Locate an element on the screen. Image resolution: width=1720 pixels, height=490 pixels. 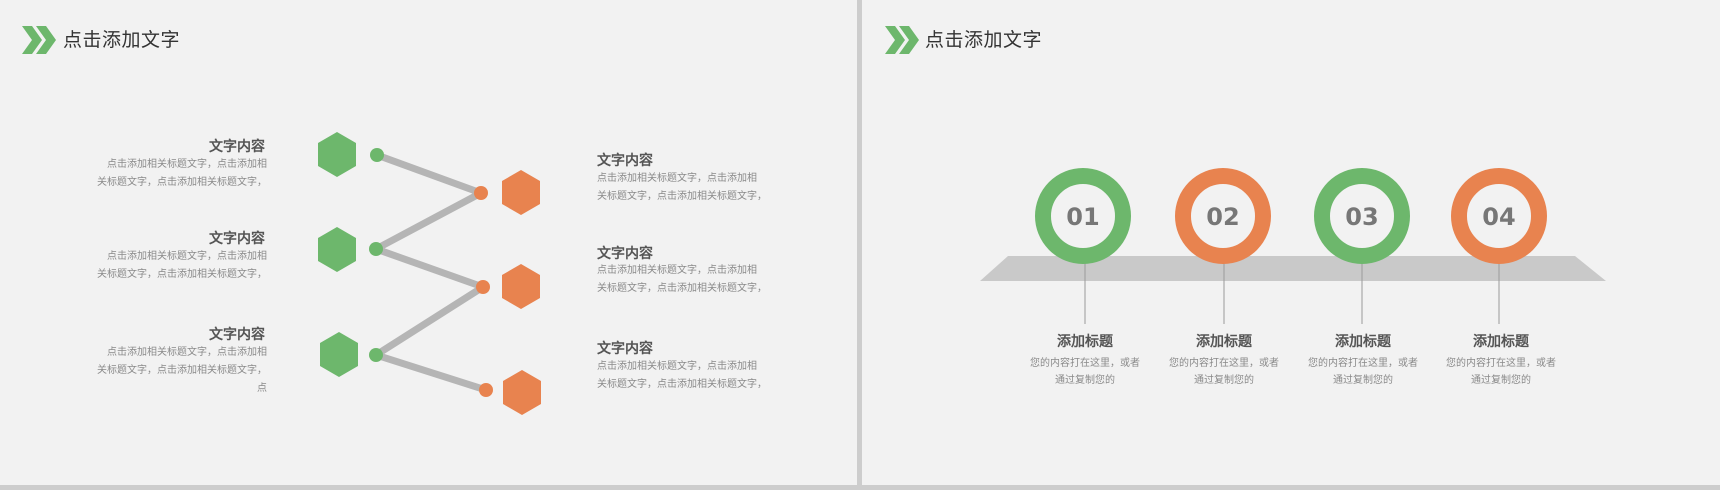
steps-diagram: 01 02 03 04 is located at coordinates (1293, 246).